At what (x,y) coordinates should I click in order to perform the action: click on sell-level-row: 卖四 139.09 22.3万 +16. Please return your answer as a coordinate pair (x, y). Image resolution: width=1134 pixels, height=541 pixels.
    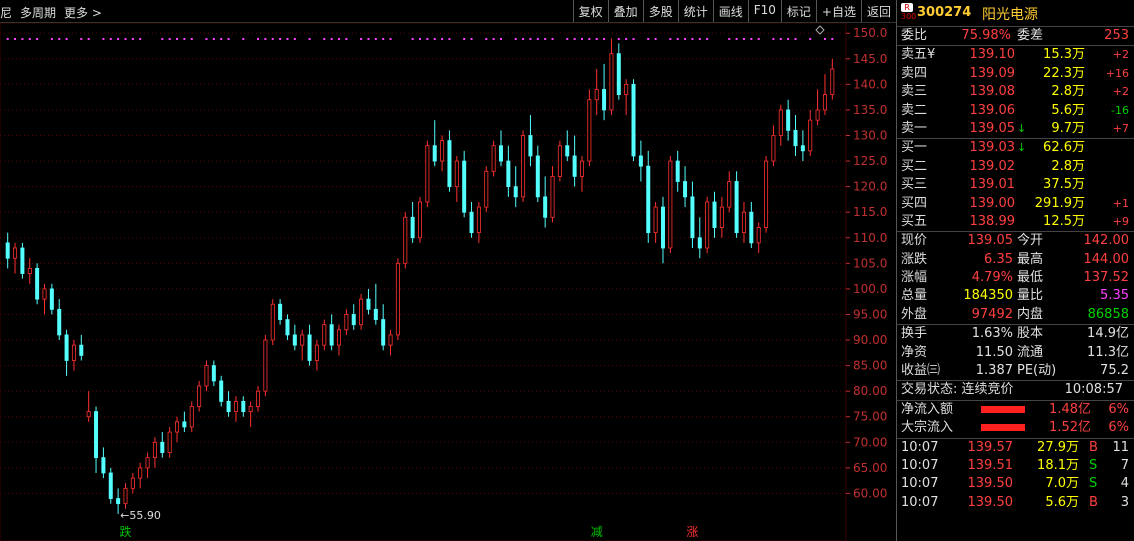
    Looking at the image, I should click on (1015, 74).